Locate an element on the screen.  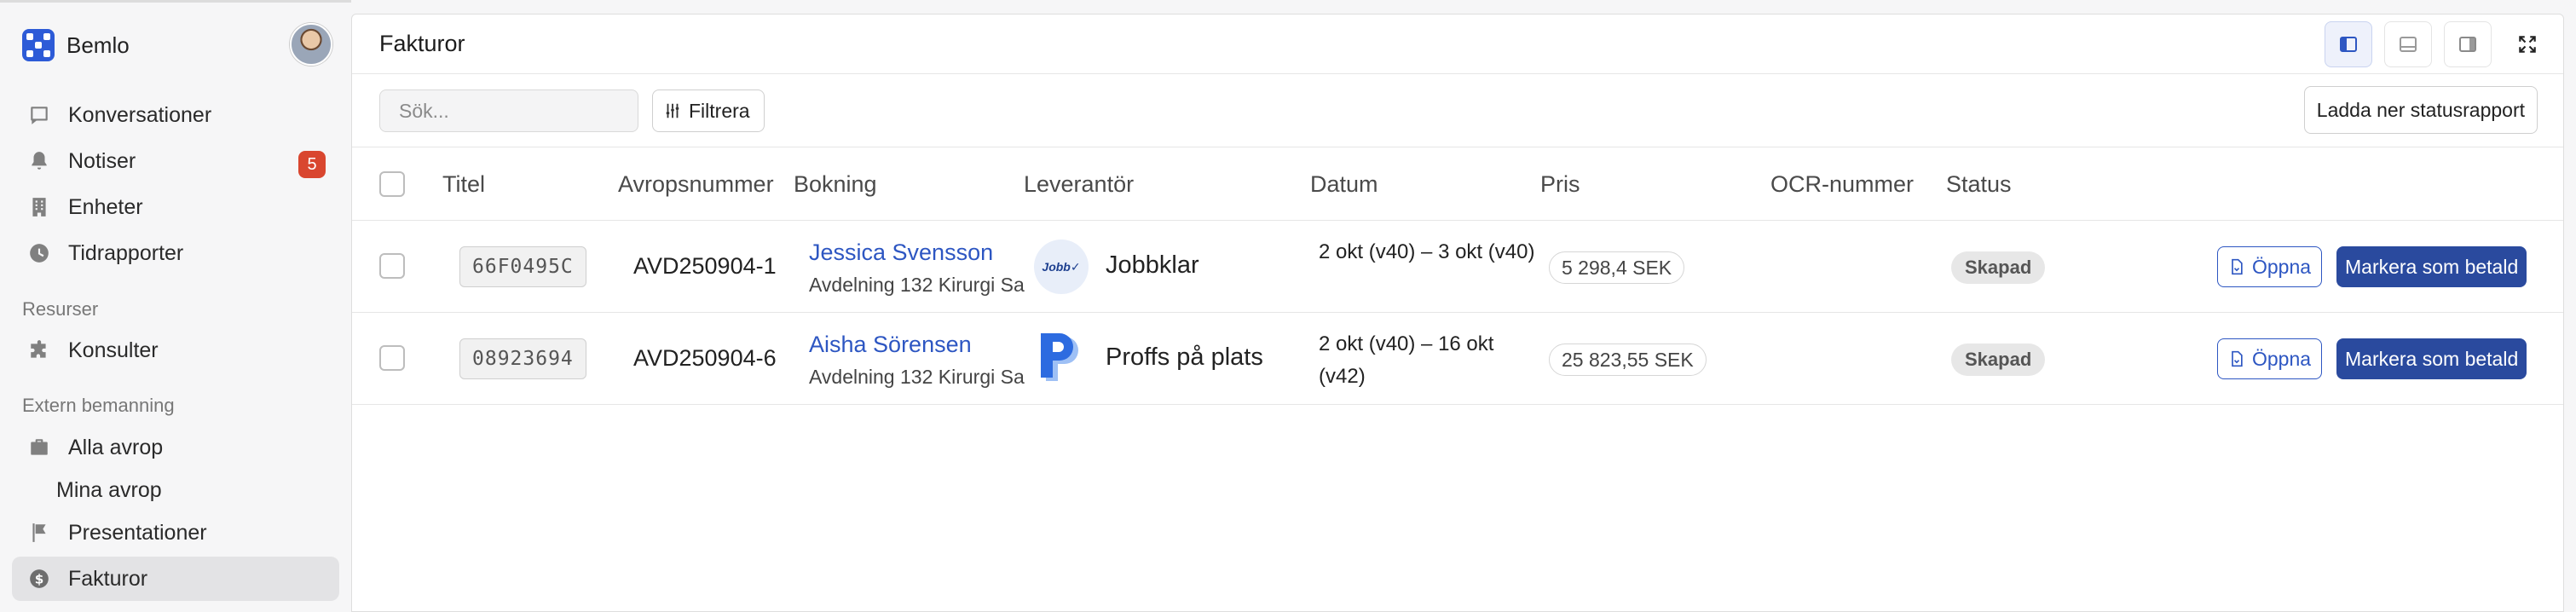
download-status-report-button: Ladda ner statusrapport is located at coordinates (2420, 110).